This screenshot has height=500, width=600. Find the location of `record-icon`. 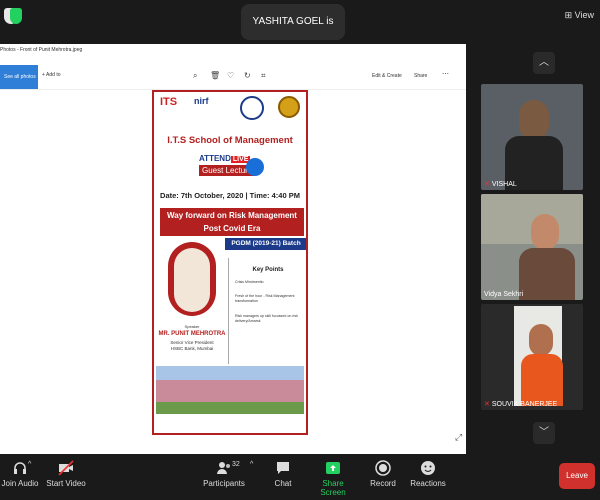

record-icon is located at coordinates (383, 468).